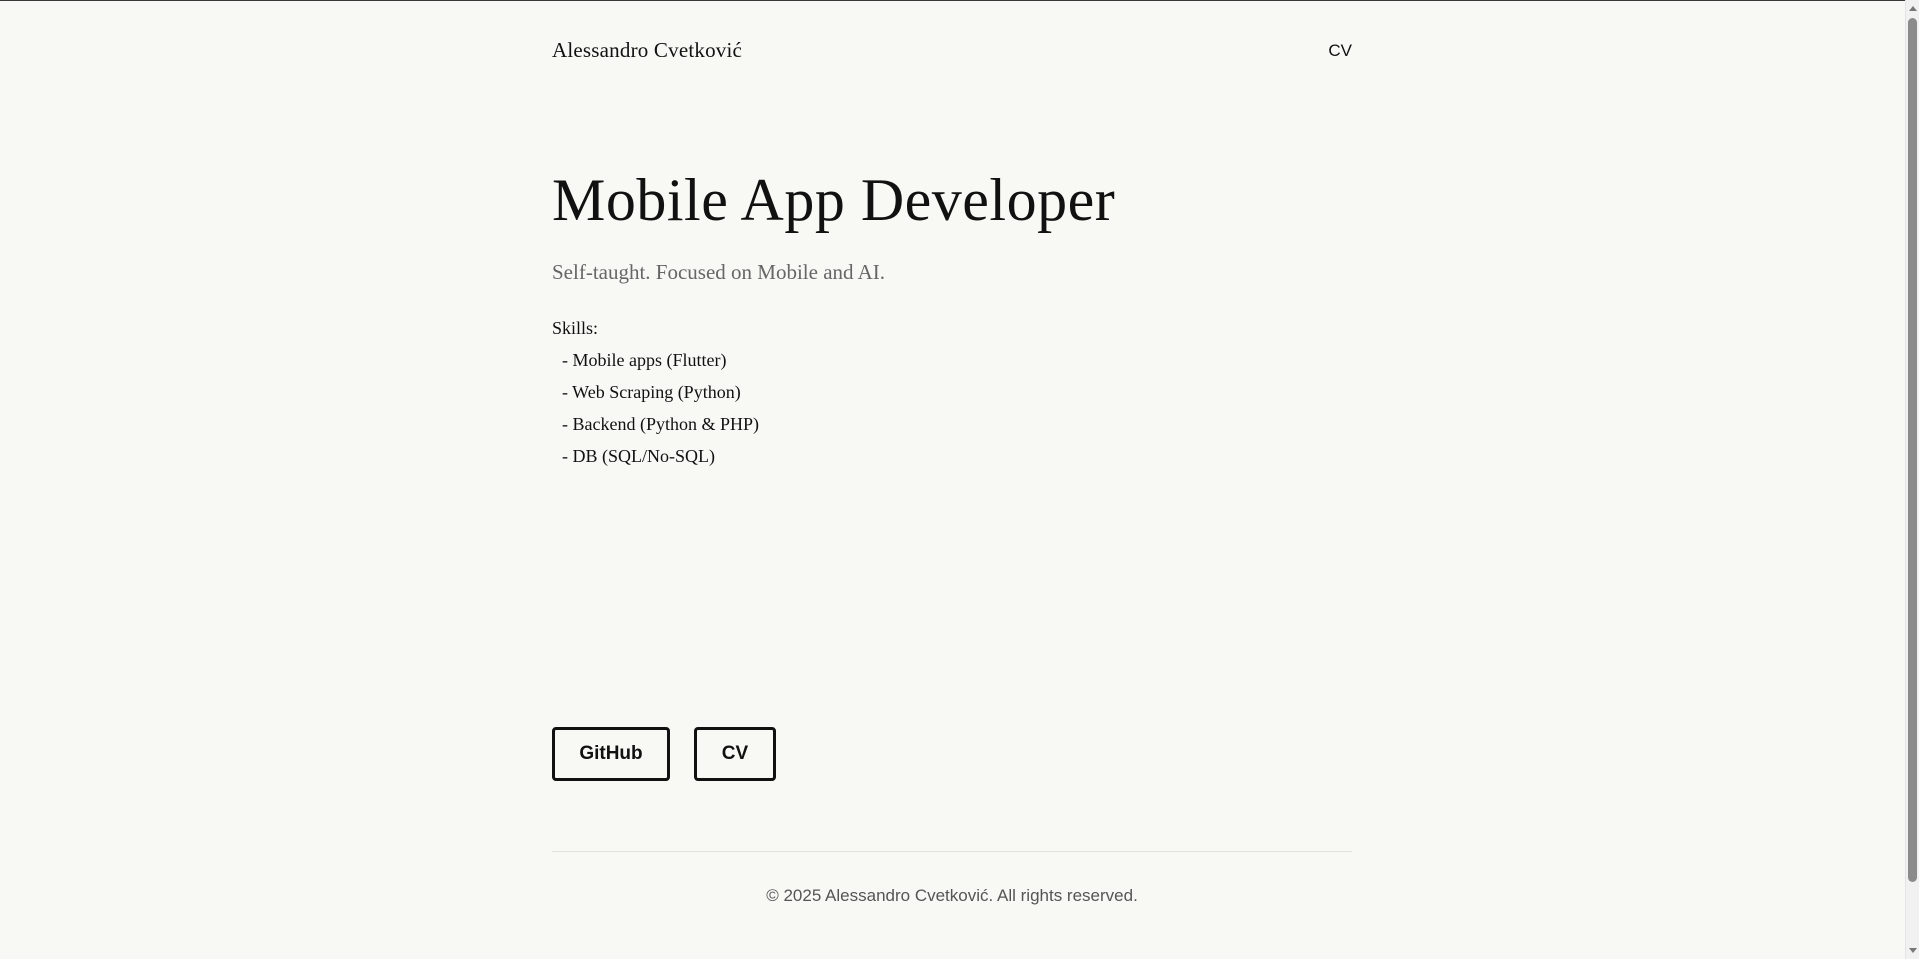  I want to click on footer-divider, so click(952, 851).